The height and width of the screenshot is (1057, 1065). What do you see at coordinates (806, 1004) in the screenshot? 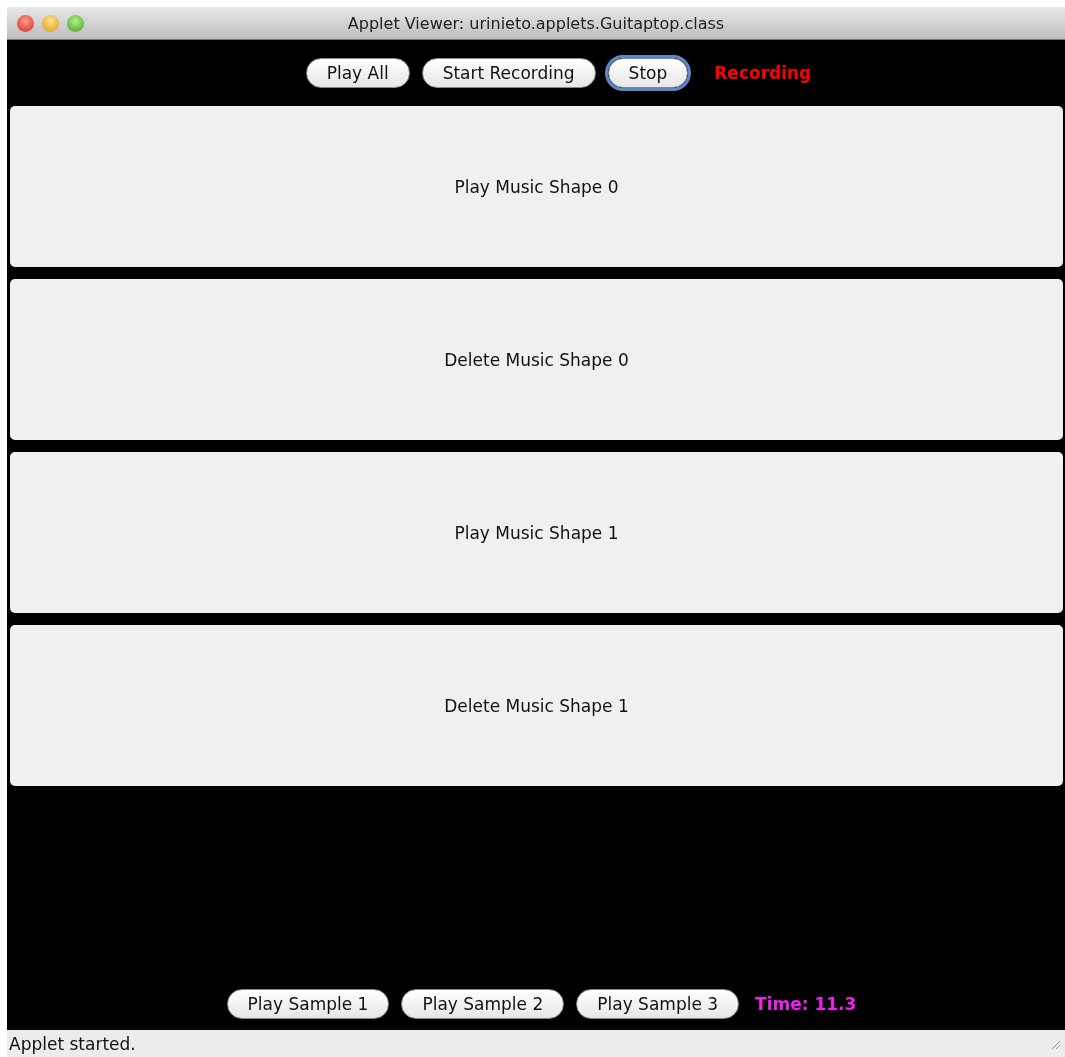
I see `time-readout: Time: 11.3` at bounding box center [806, 1004].